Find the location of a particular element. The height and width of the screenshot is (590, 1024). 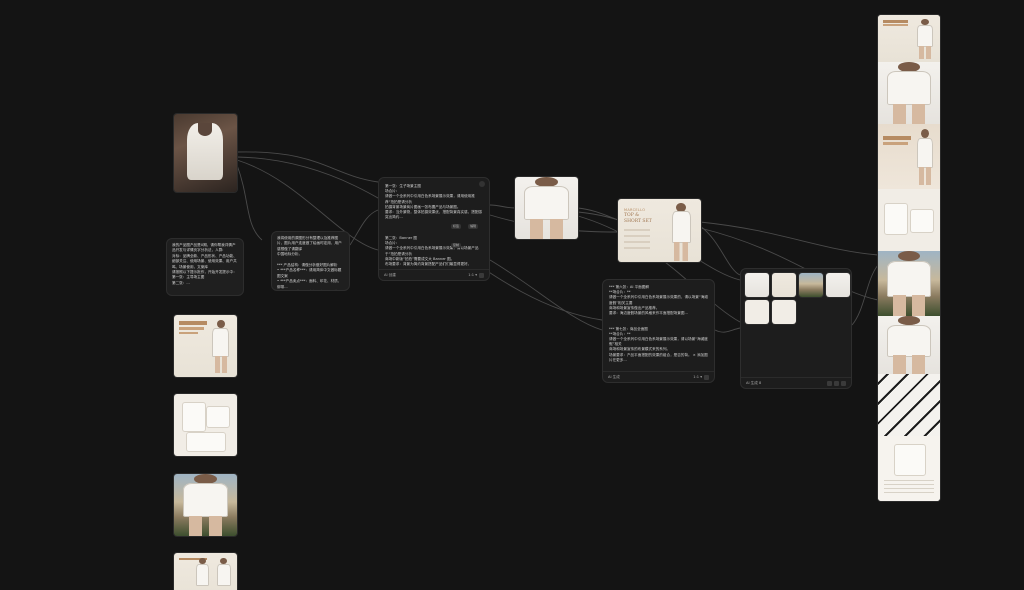

settings-icon is located at coordinates (482, 184).